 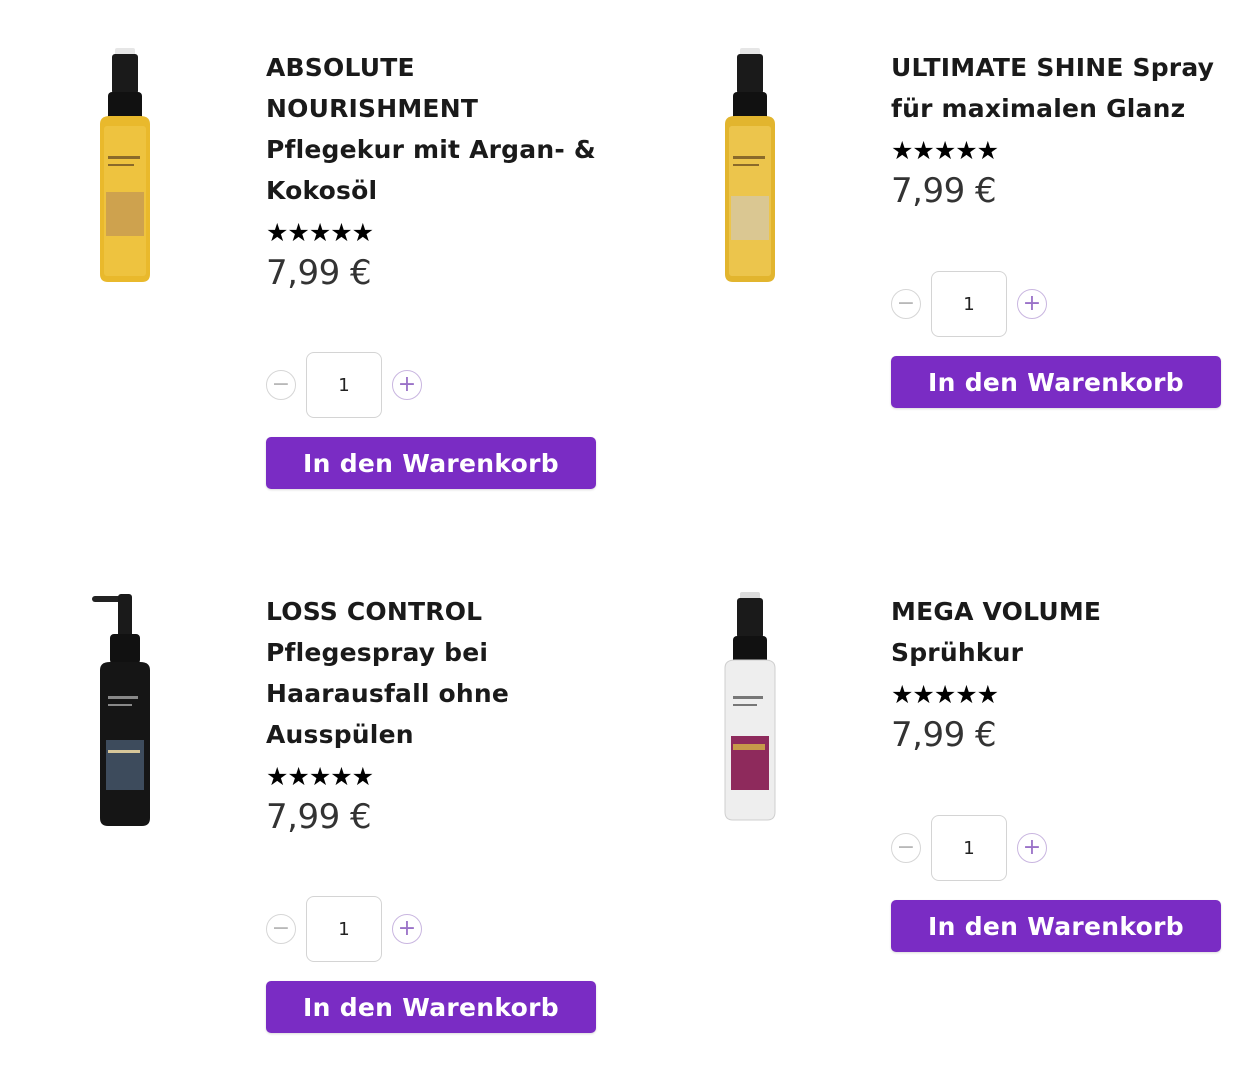 What do you see at coordinates (957, 652) in the screenshot?
I see `title-line: Sprühkur` at bounding box center [957, 652].